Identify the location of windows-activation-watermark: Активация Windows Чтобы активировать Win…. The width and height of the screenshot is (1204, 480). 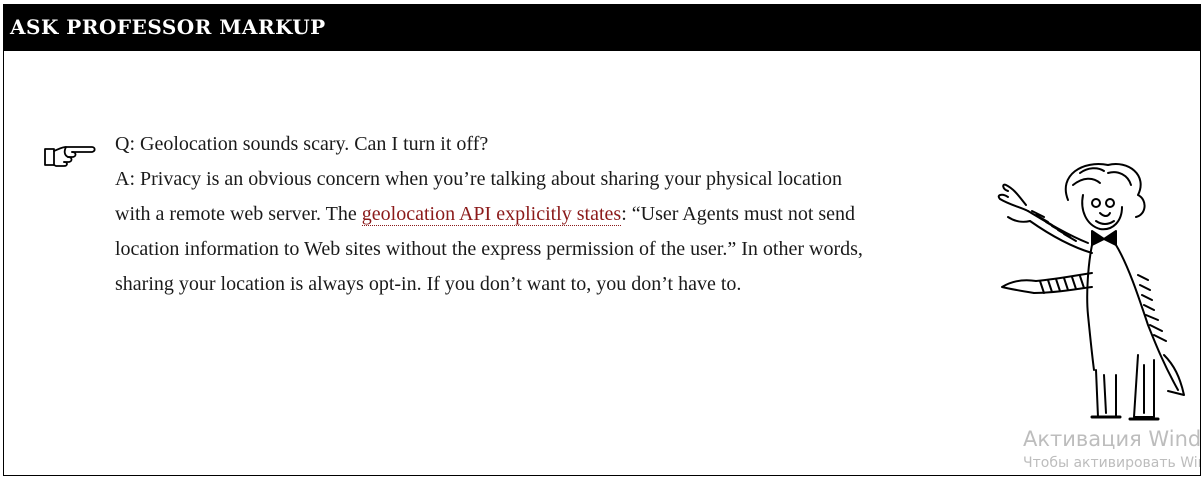
(1112, 449).